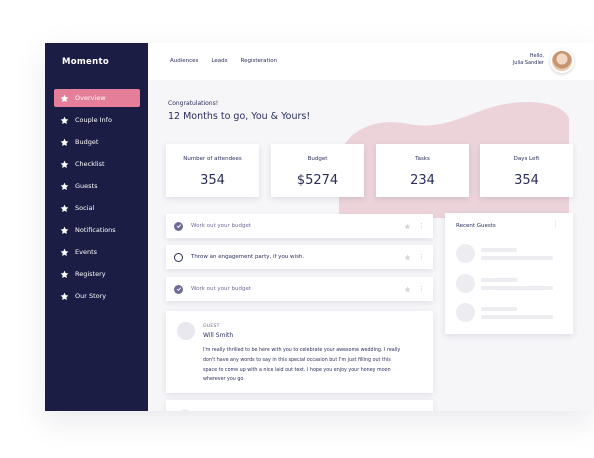 The image size is (594, 458). I want to click on sidebar-item-label: Notifications, so click(95, 230).